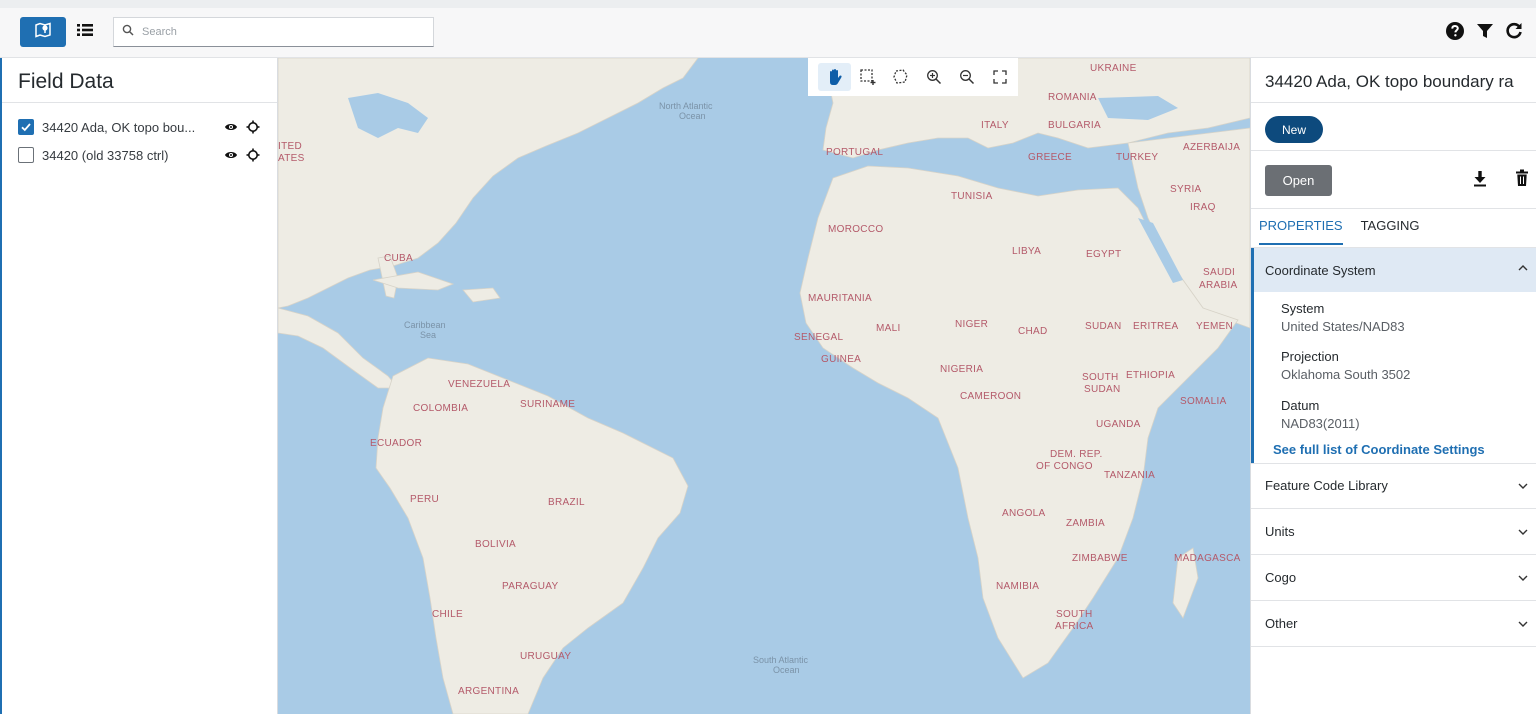  What do you see at coordinates (854, 152) in the screenshot?
I see `map-label-portugal: PORTUGAL` at bounding box center [854, 152].